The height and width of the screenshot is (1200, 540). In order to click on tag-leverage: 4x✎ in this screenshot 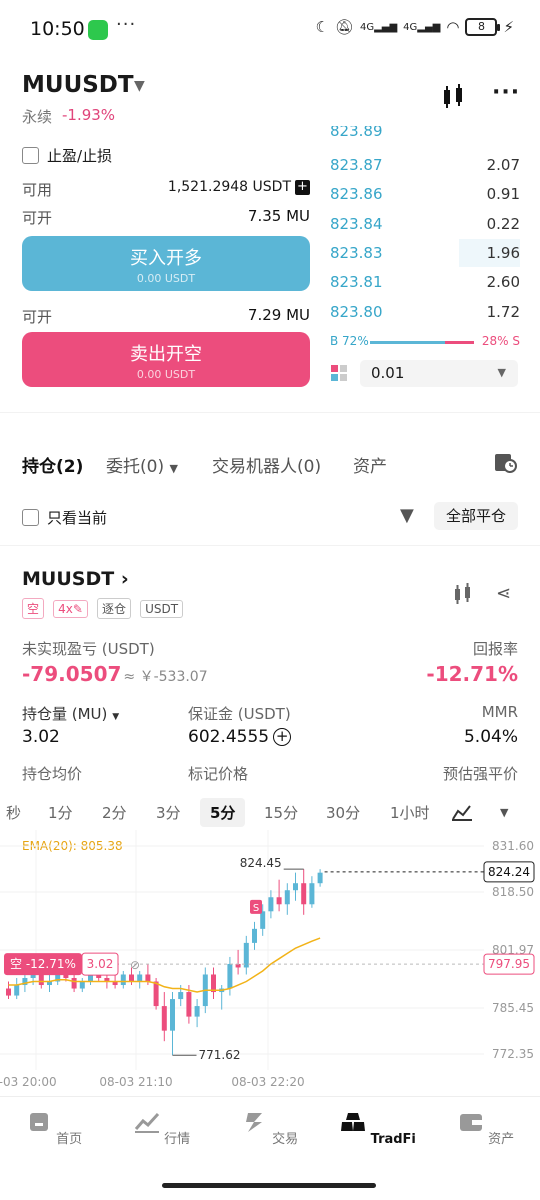, I will do `click(70, 609)`.